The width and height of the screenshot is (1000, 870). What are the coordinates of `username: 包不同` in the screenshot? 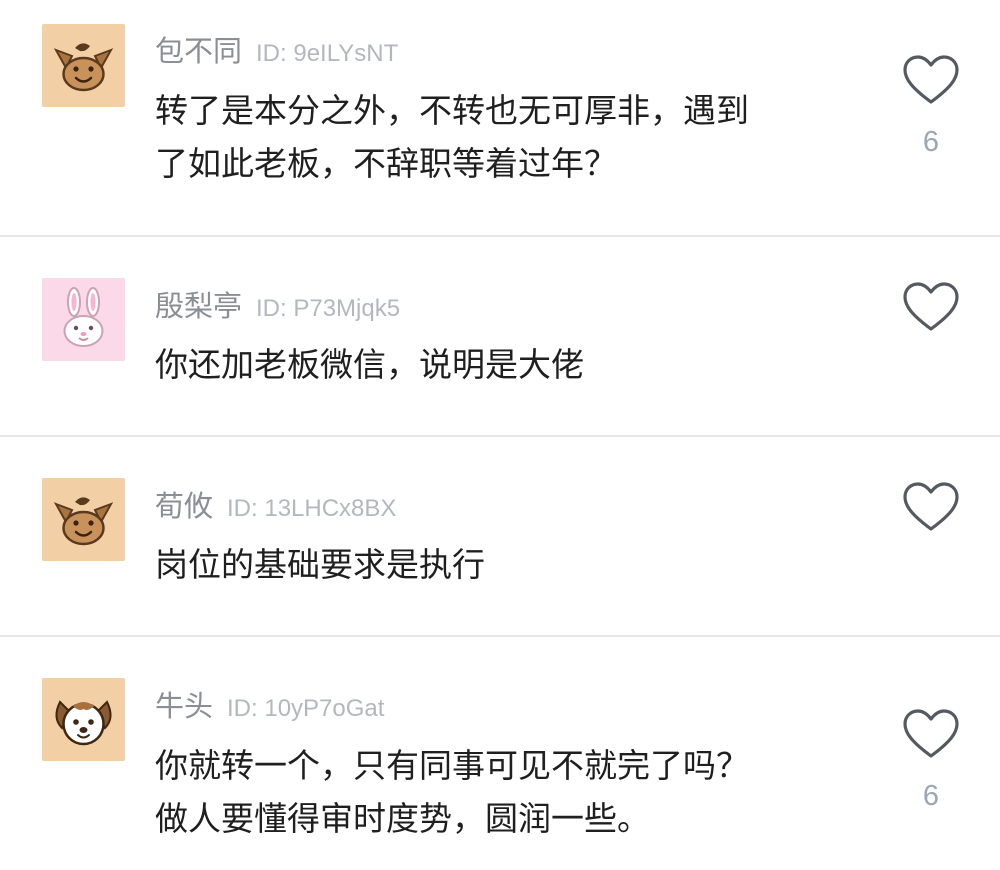 It's located at (198, 49).